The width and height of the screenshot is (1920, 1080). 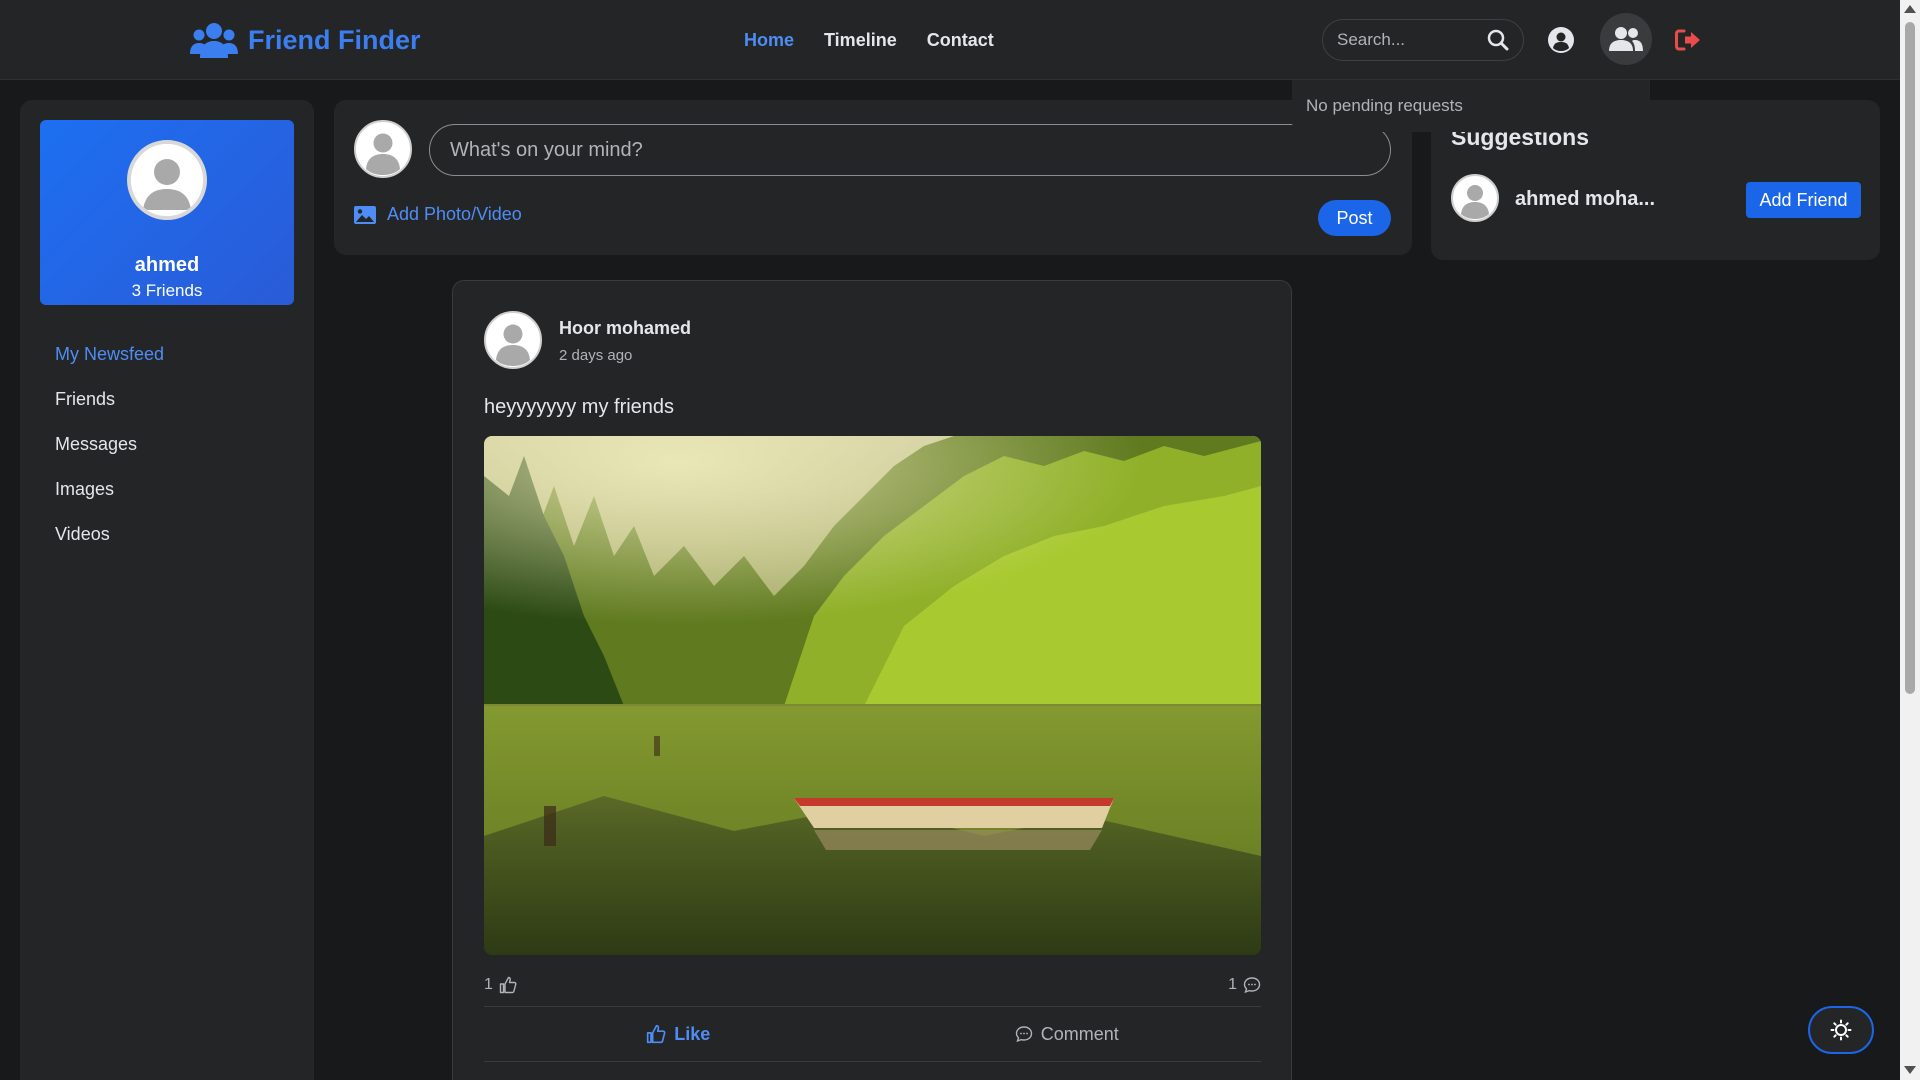 I want to click on logout-button, so click(x=1688, y=40).